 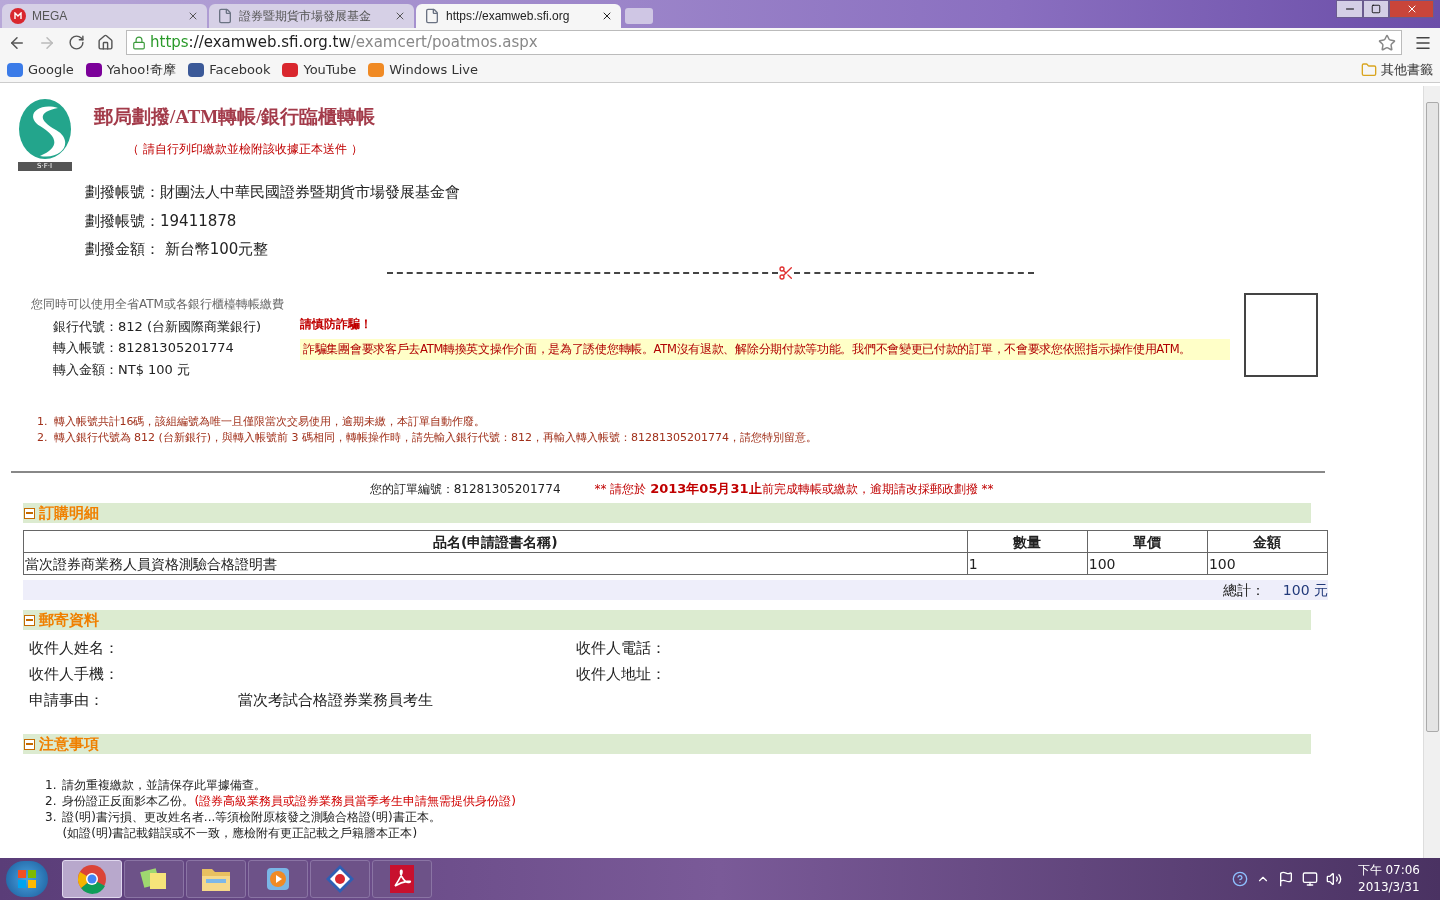 I want to click on giro-line: 劃撥帳號：19411878, so click(x=161, y=221).